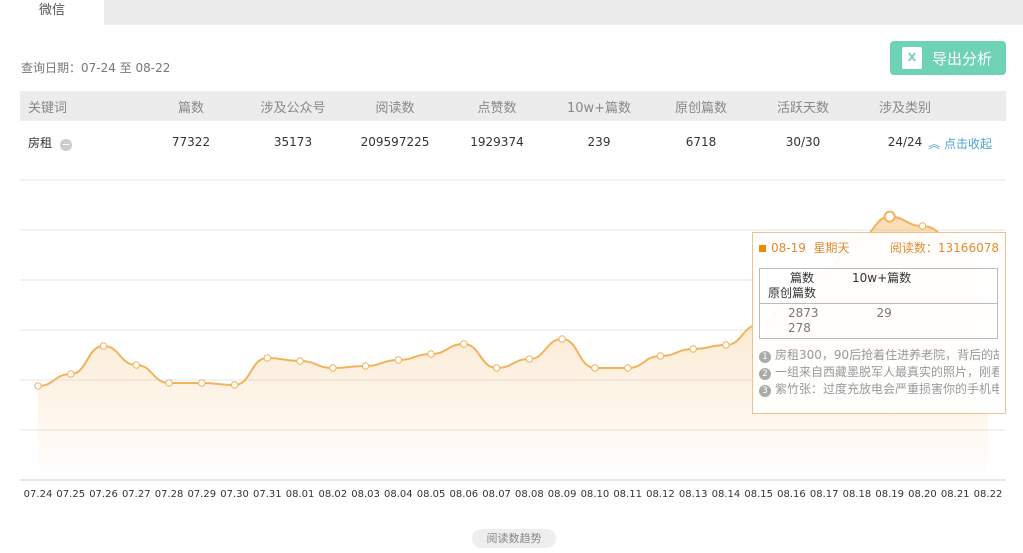 This screenshot has height=553, width=1023. What do you see at coordinates (882, 278) in the screenshot?
I see `tooltip-col-10w: 10w+篇数` at bounding box center [882, 278].